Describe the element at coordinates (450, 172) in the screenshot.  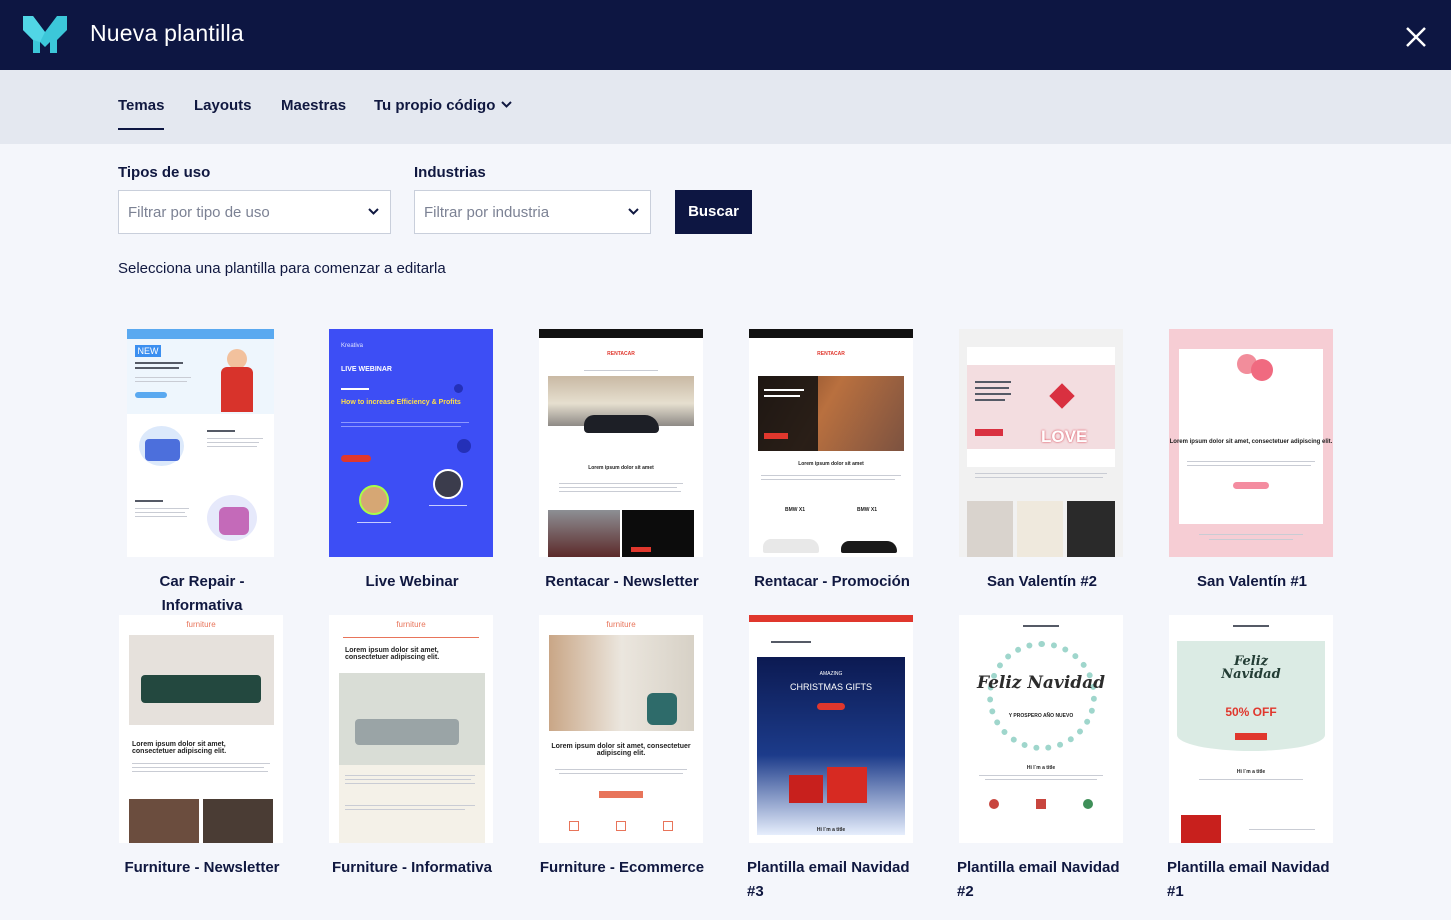
I see `industry-label: Industrias` at that location.